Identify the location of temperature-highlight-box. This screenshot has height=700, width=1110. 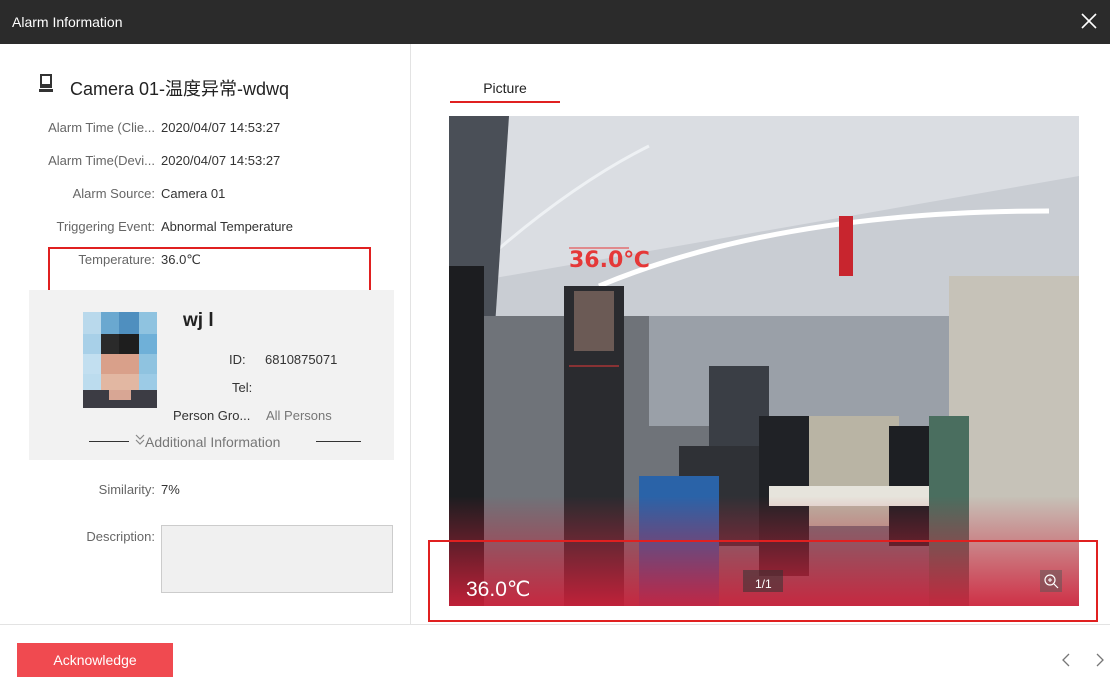
(209, 270).